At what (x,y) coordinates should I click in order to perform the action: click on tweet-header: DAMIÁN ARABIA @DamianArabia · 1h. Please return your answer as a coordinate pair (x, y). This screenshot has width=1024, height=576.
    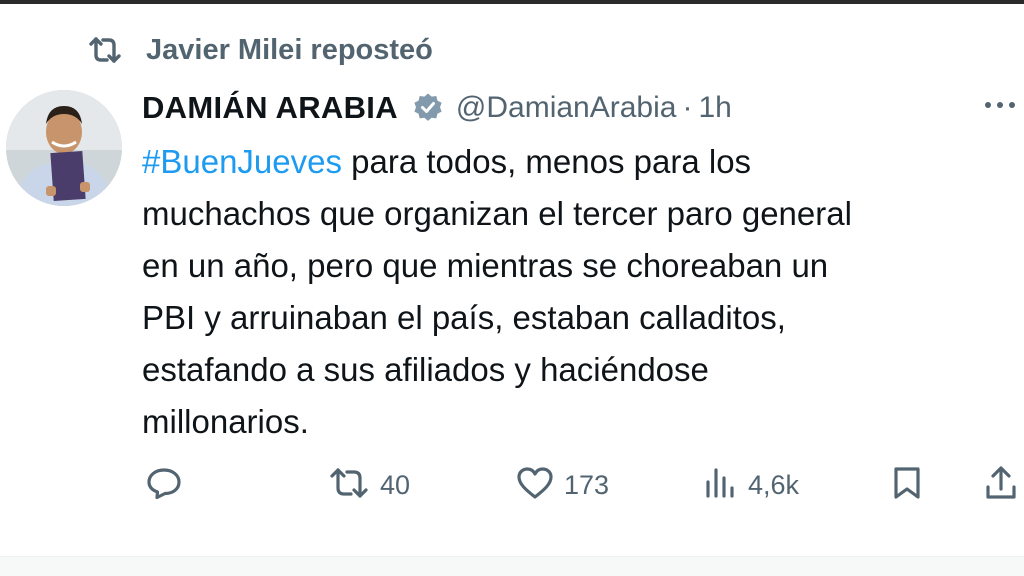
    Looking at the image, I should click on (437, 108).